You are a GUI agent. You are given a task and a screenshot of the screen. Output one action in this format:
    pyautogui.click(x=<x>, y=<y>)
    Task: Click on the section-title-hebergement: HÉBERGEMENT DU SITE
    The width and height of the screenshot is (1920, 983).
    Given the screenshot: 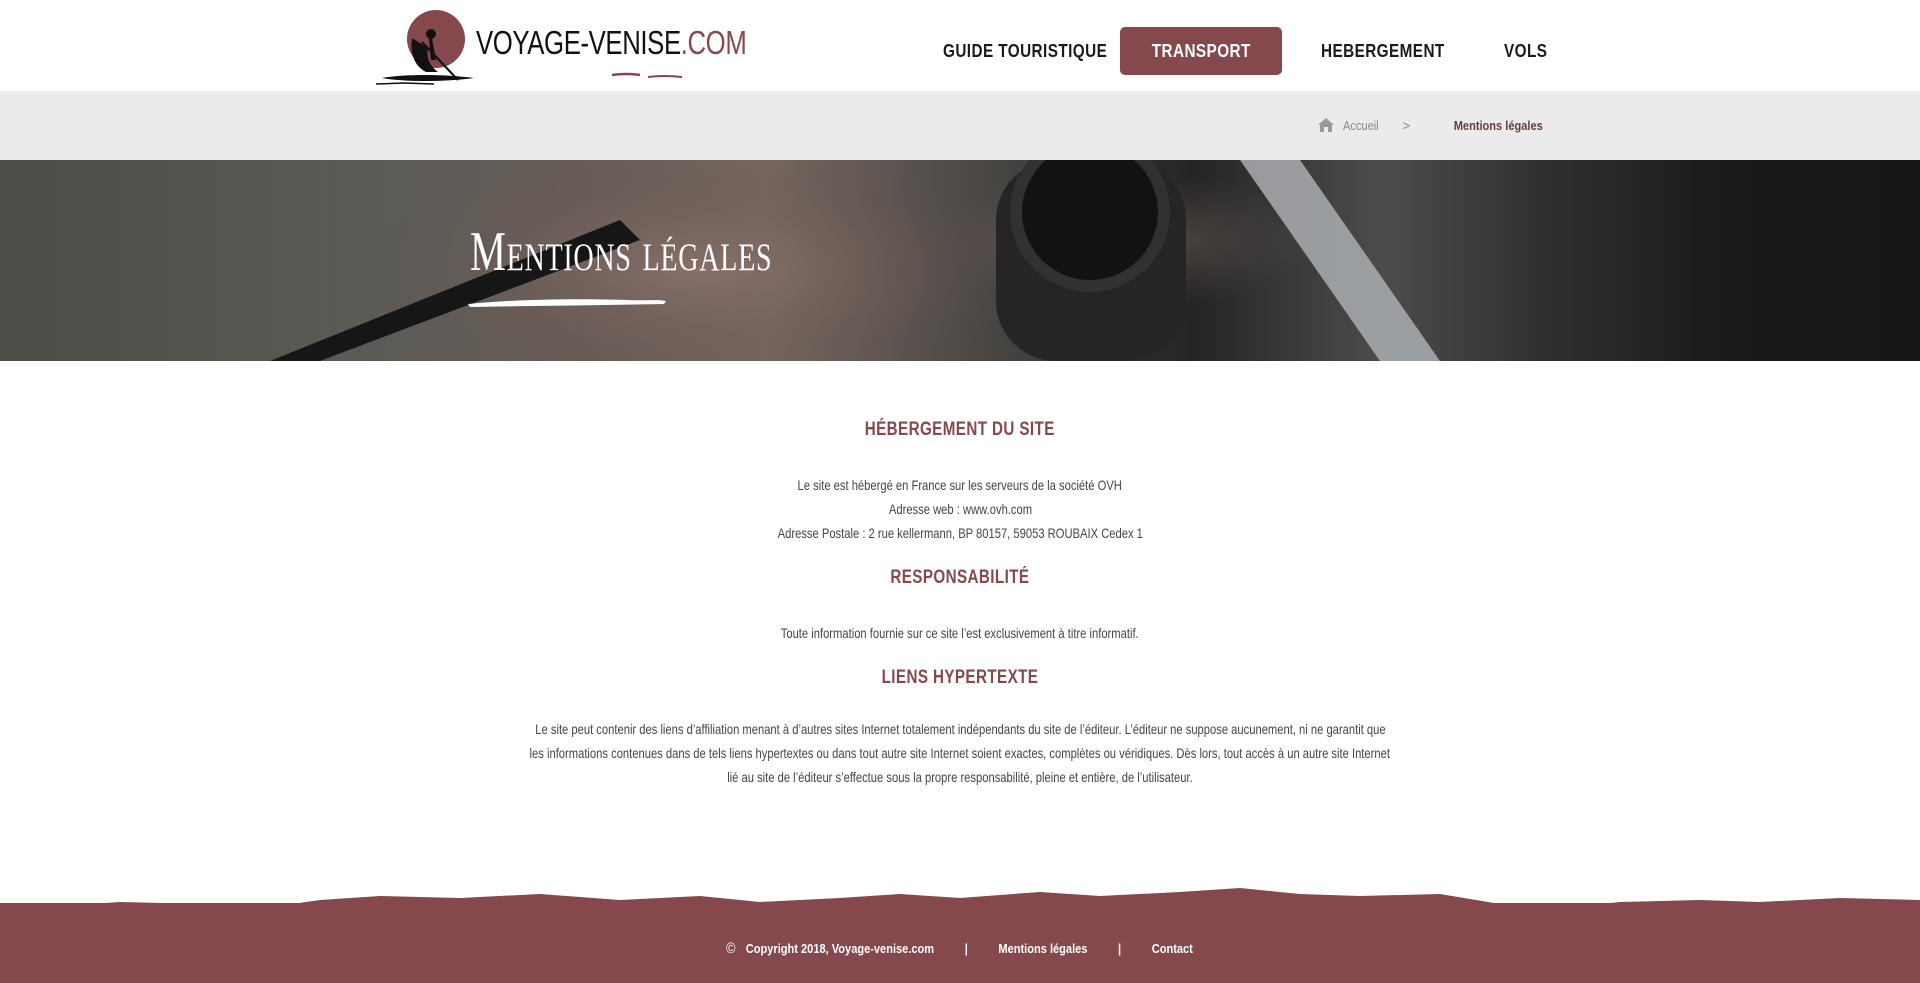 What is the action you would take?
    pyautogui.click(x=960, y=430)
    